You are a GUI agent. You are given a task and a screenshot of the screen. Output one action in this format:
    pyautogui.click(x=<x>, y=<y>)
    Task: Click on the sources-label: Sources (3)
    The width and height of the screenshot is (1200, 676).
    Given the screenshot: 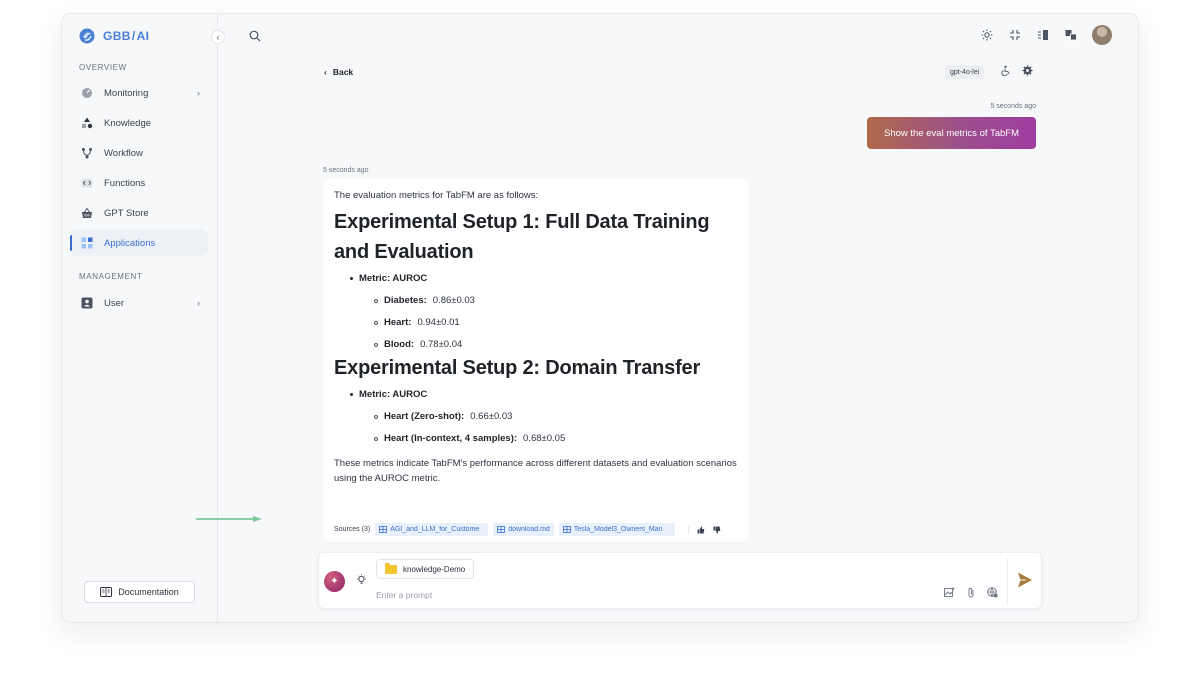 What is the action you would take?
    pyautogui.click(x=352, y=529)
    